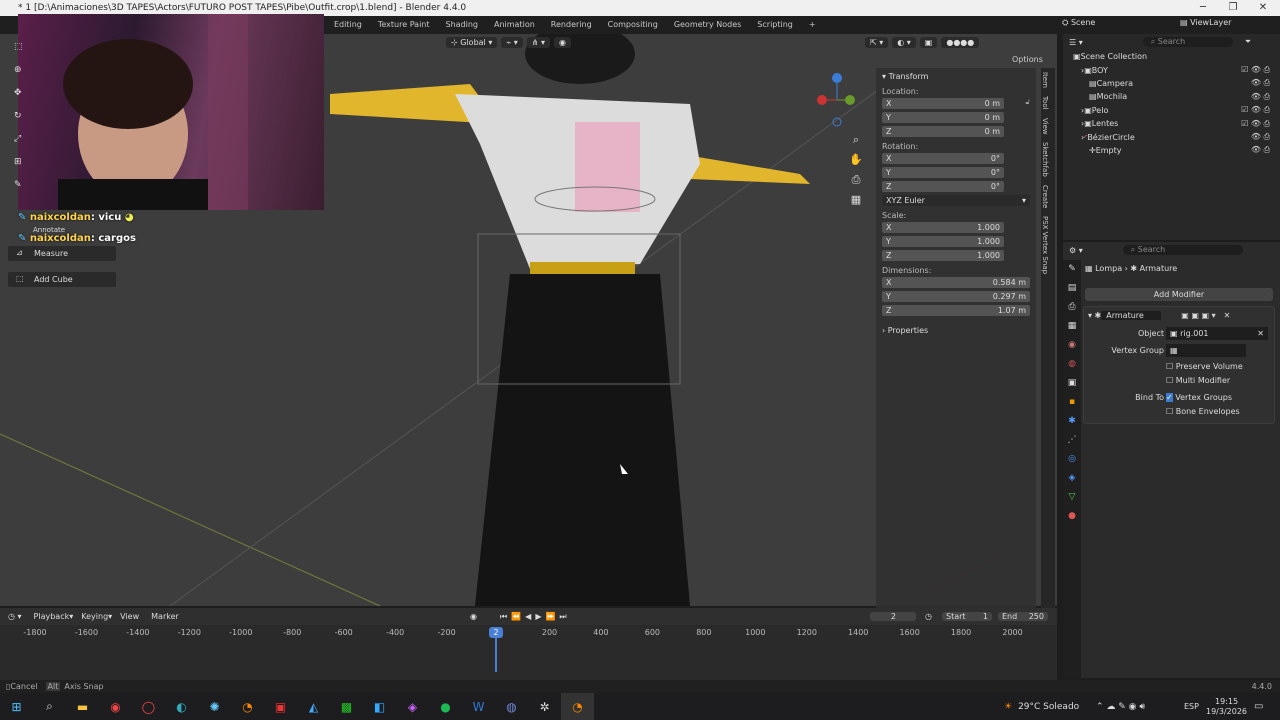  What do you see at coordinates (1094, 315) in the screenshot?
I see `collapse-chevron-icon: ▾ ✱` at bounding box center [1094, 315].